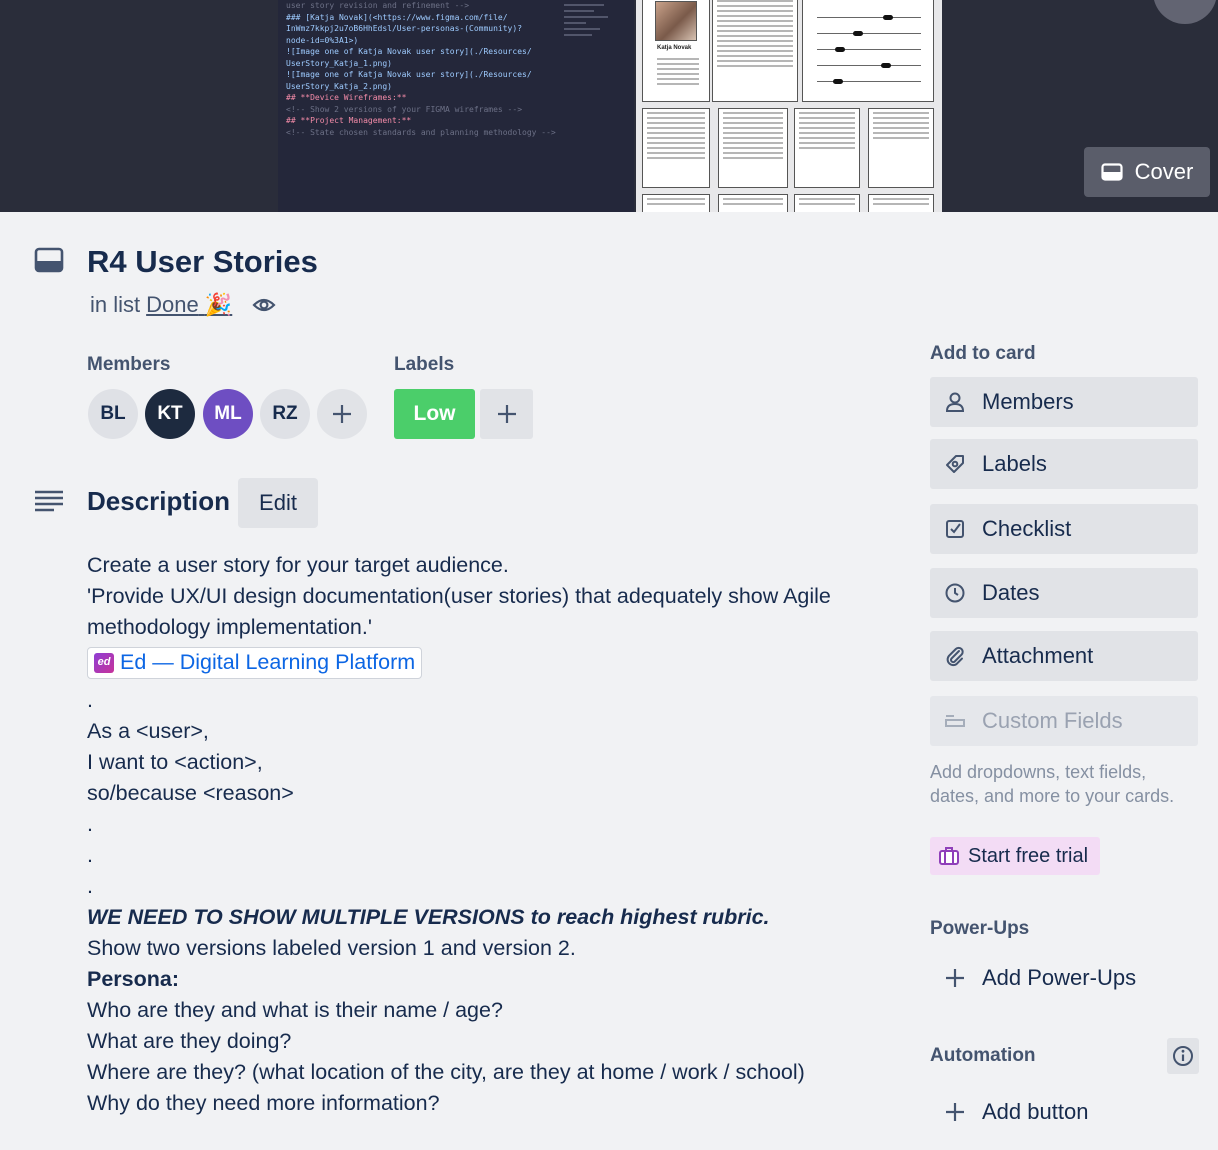 This screenshot has height=1150, width=1218. What do you see at coordinates (1011, 592) in the screenshot?
I see `sidebar-button-label: Dates` at bounding box center [1011, 592].